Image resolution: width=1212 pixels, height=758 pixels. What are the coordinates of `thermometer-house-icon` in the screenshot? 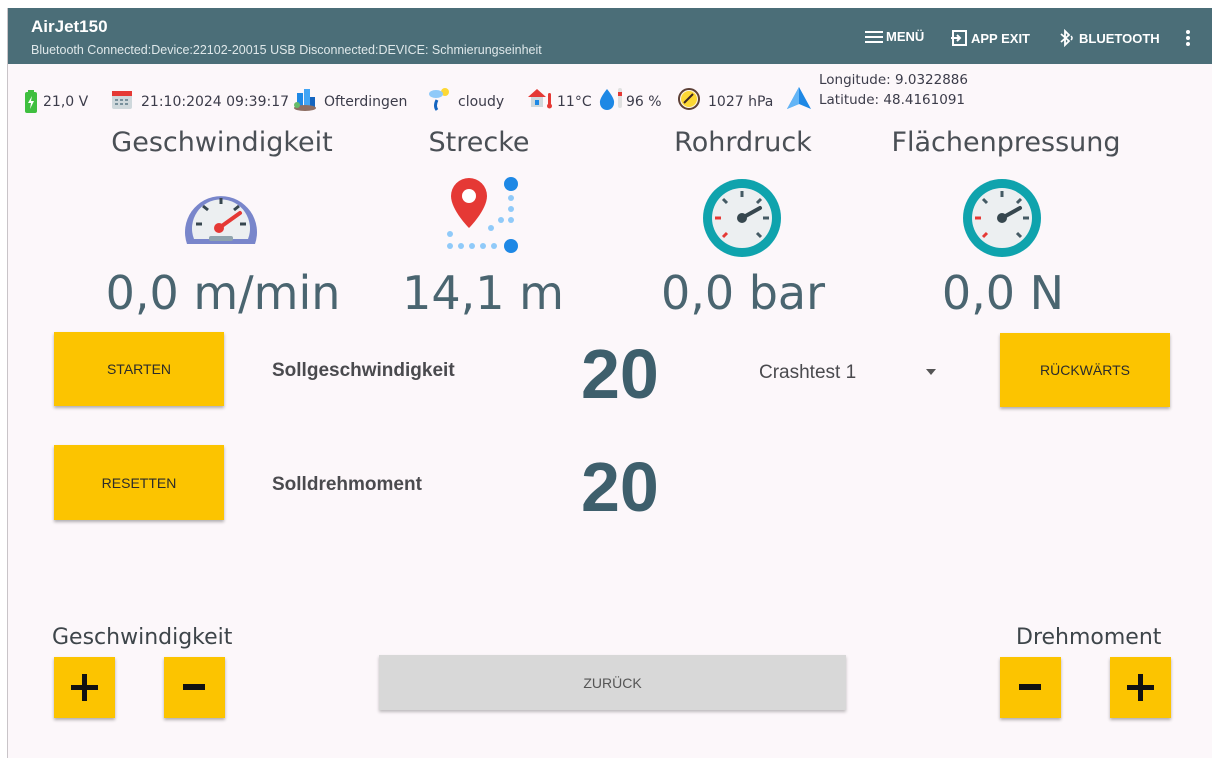 It's located at (540, 99).